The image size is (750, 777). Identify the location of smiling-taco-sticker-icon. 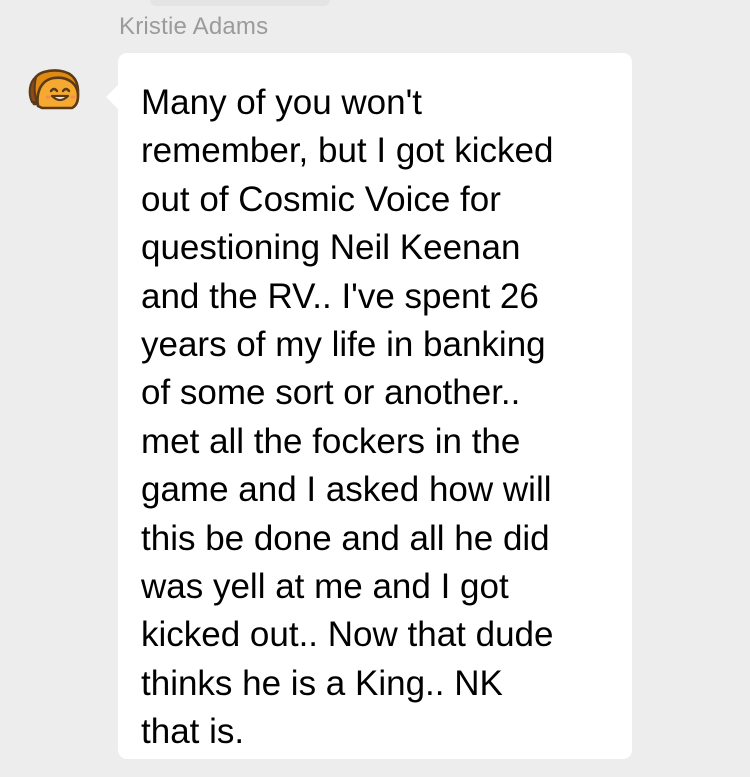
(54, 89).